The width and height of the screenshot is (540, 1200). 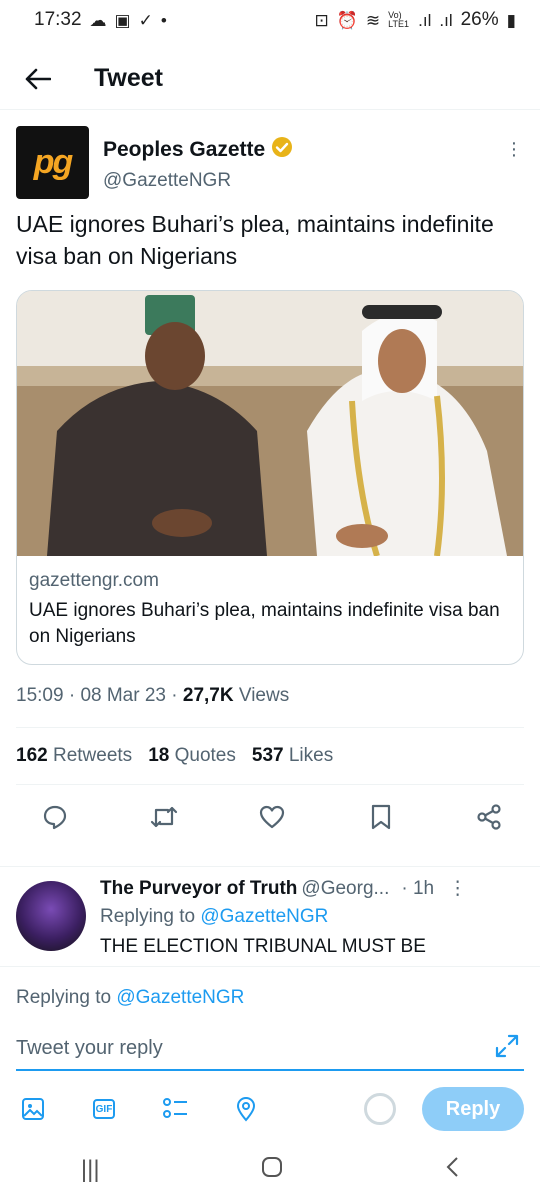 What do you see at coordinates (303, 150) in the screenshot?
I see `author-name-row: Peoples Gazette` at bounding box center [303, 150].